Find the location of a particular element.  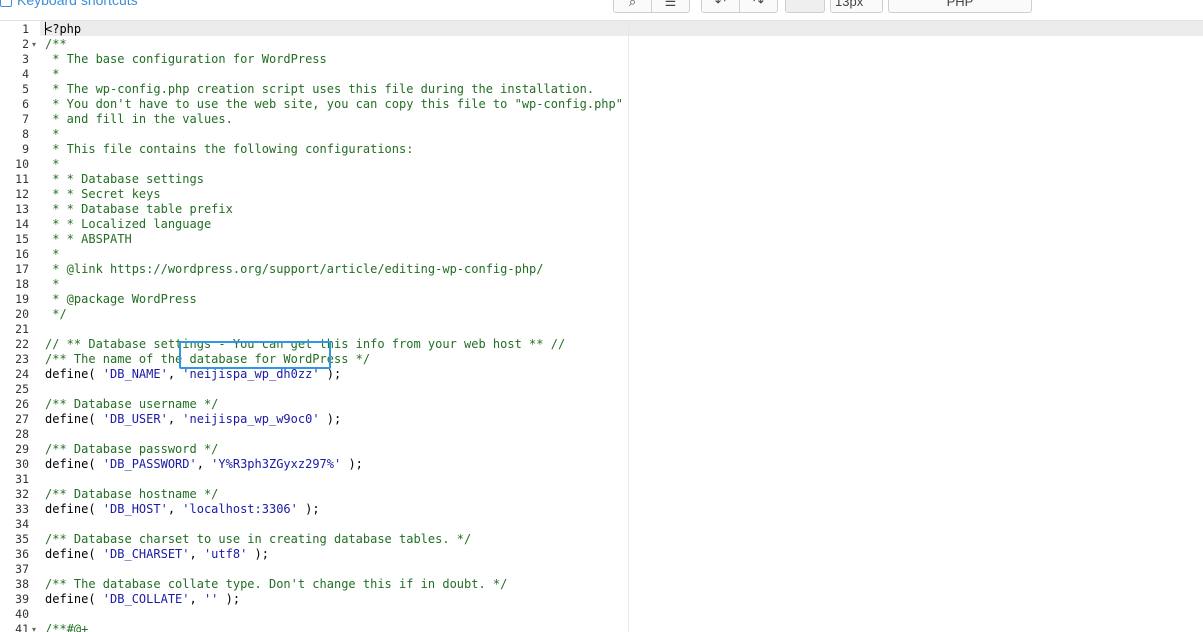

replace-icon: ☰ is located at coordinates (670, 6).